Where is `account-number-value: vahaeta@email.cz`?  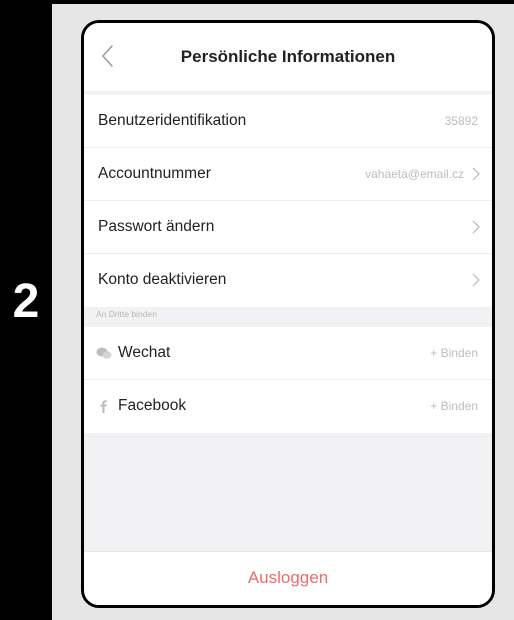 account-number-value: vahaeta@email.cz is located at coordinates (414, 174).